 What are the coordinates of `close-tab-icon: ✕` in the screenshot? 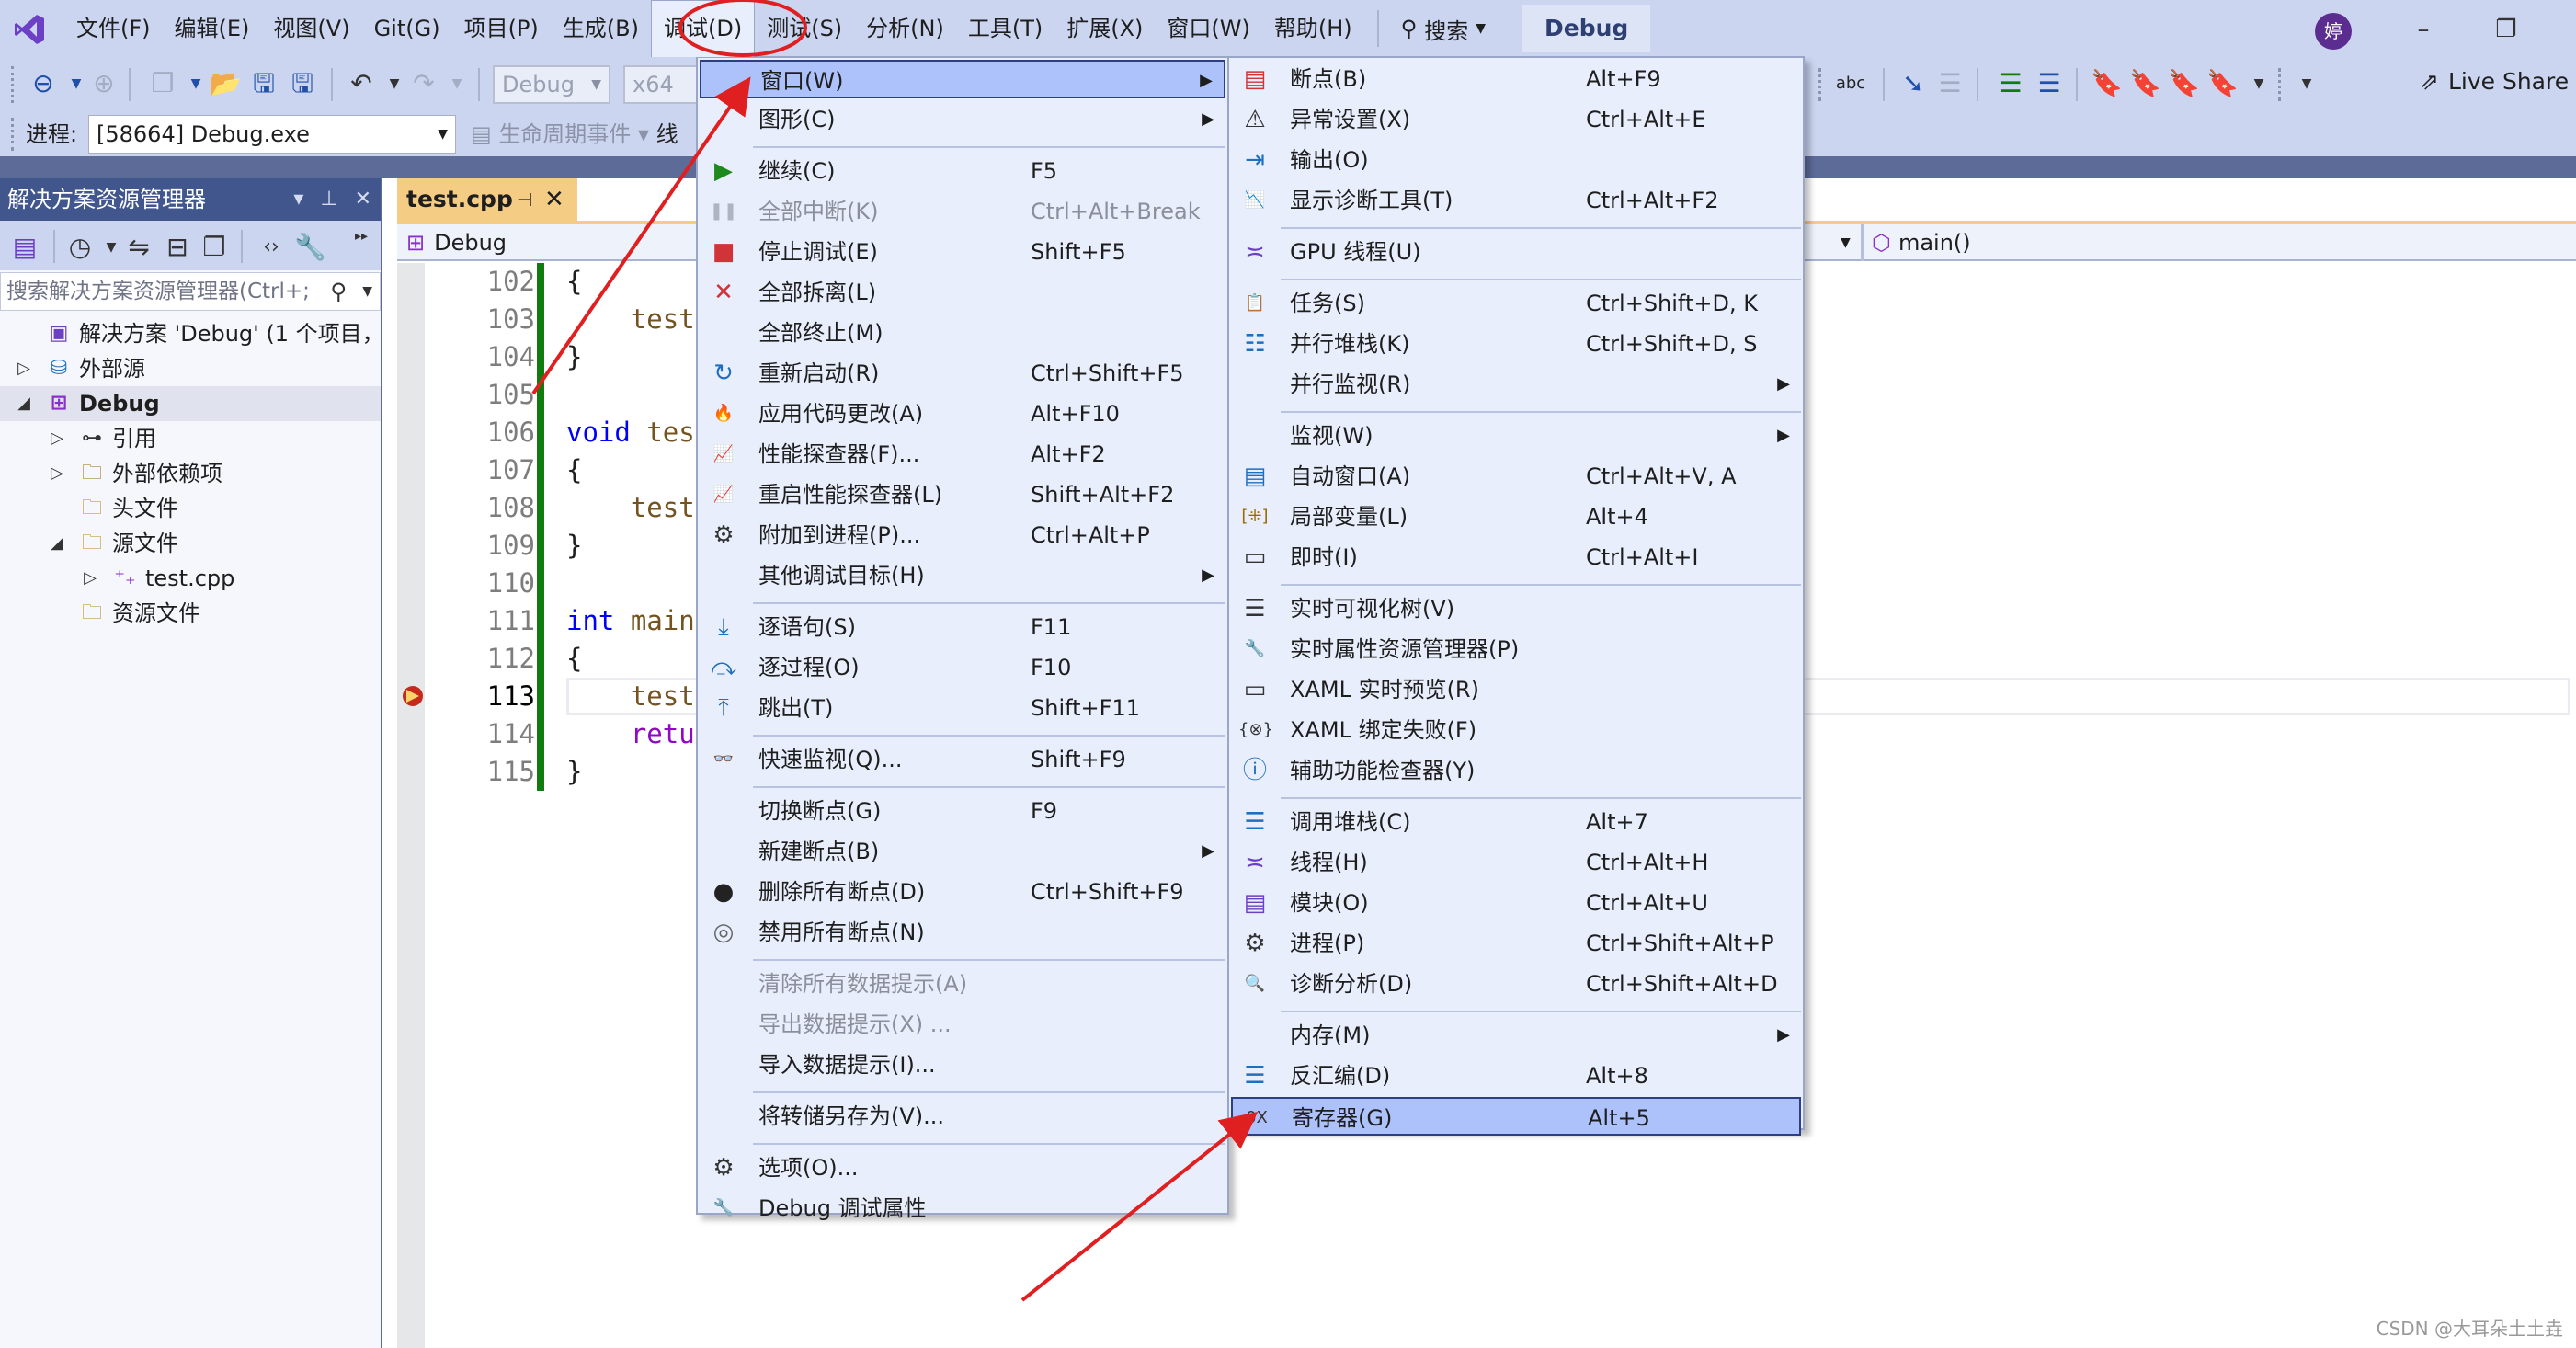 It's located at (554, 199).